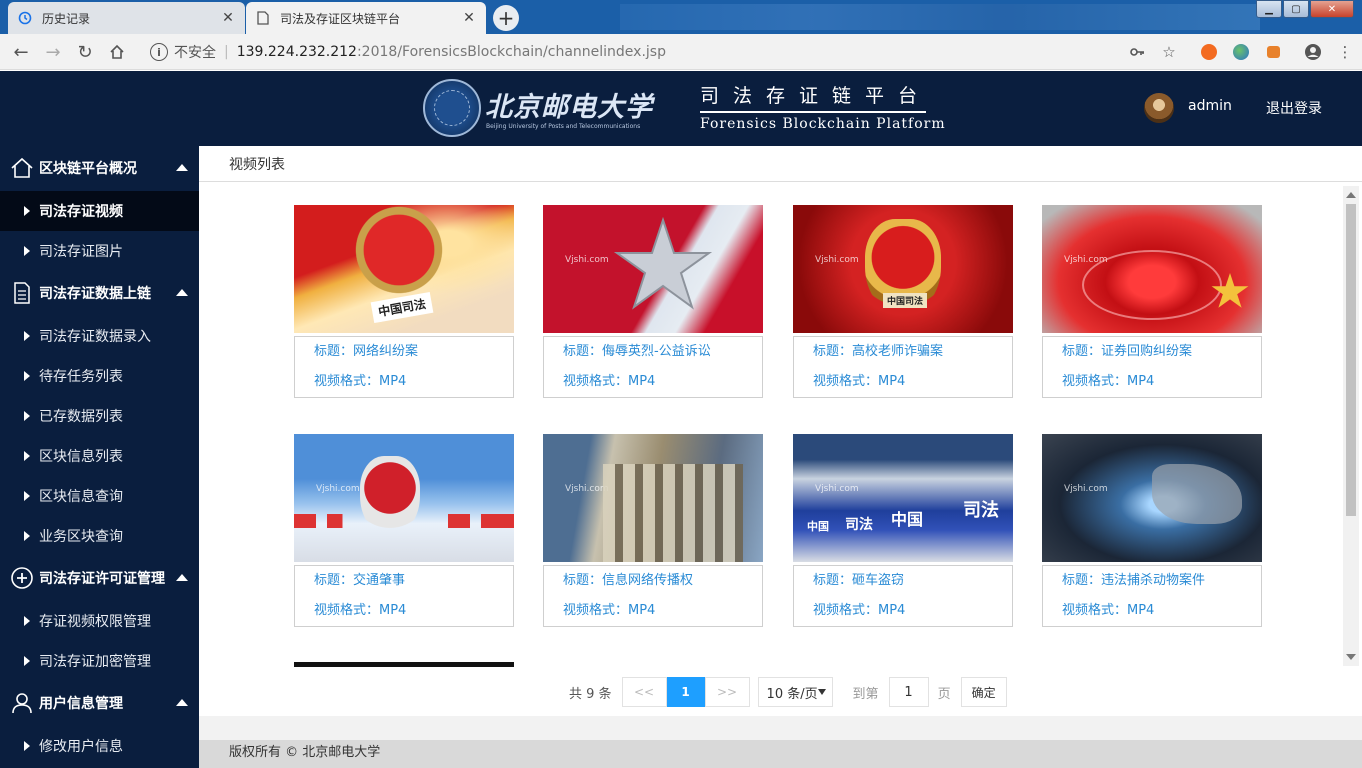  I want to click on info-icon: i, so click(159, 52).